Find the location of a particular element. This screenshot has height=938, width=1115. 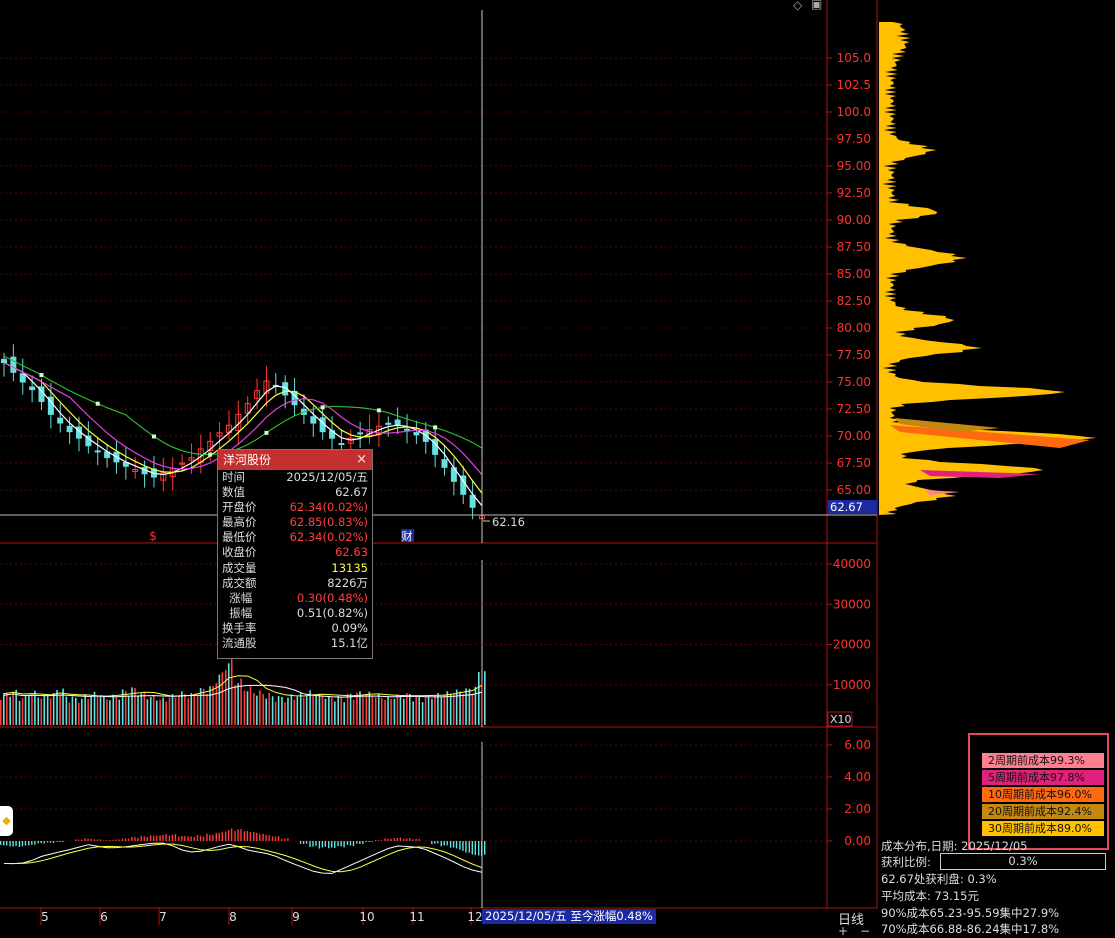

macd-tick-label: 4.00 is located at coordinates (857, 777).